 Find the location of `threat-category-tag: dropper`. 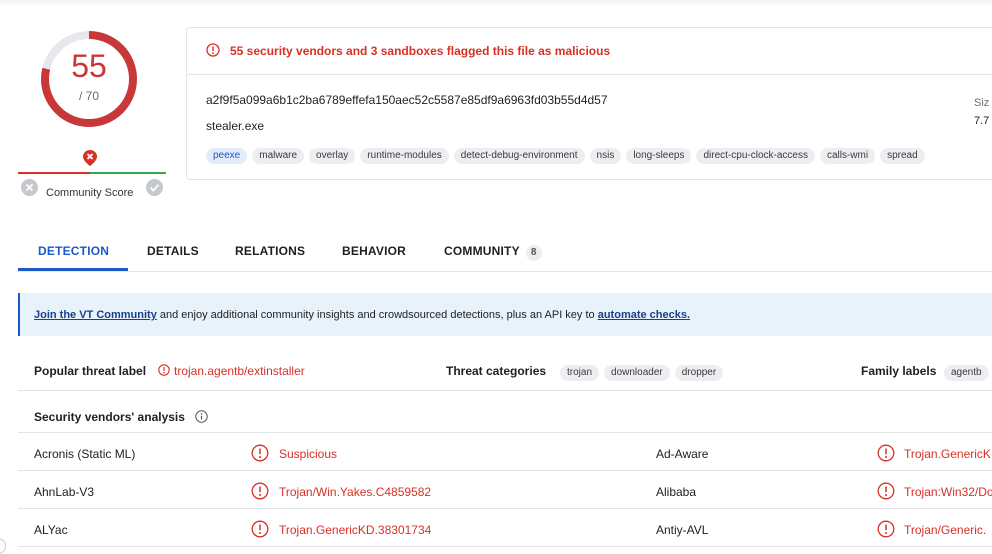

threat-category-tag: dropper is located at coordinates (699, 373).